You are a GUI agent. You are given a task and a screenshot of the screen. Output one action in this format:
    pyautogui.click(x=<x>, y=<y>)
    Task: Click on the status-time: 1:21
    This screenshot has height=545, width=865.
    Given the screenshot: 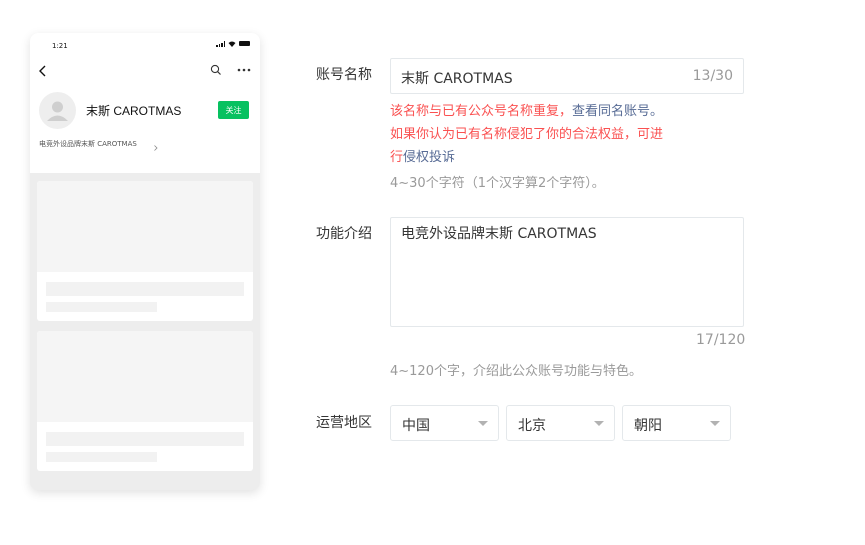 What is the action you would take?
    pyautogui.click(x=60, y=46)
    